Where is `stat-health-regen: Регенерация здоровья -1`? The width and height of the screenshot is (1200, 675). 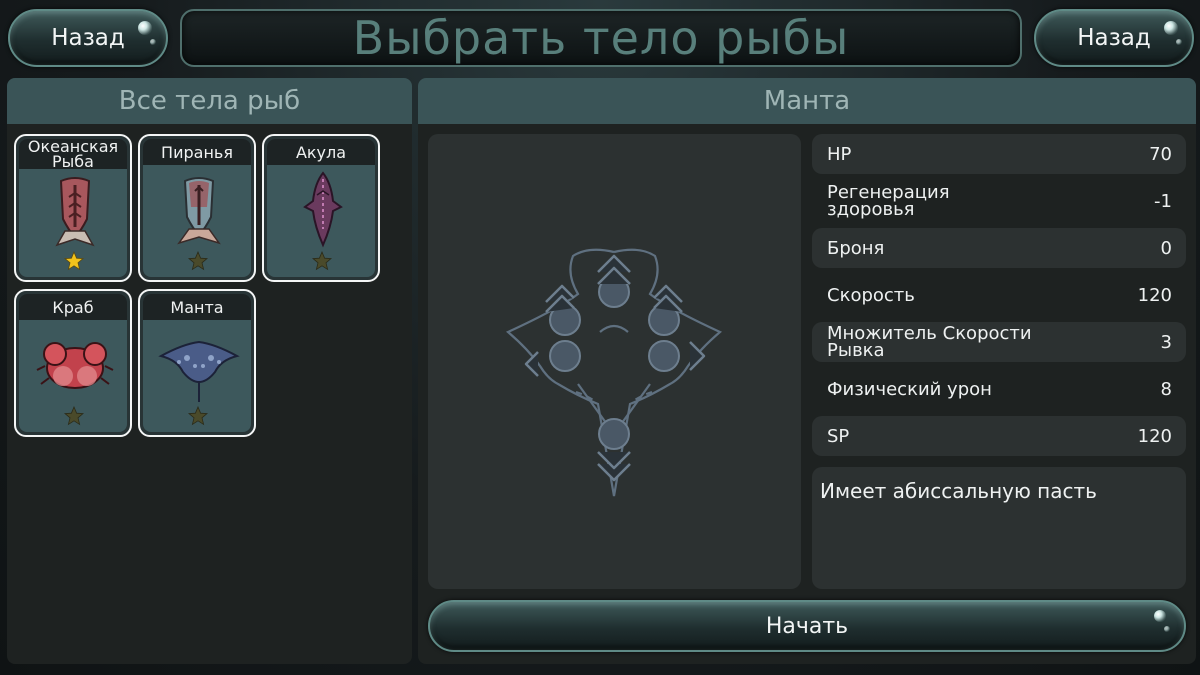
stat-health-regen: Регенерация здоровья -1 is located at coordinates (999, 201).